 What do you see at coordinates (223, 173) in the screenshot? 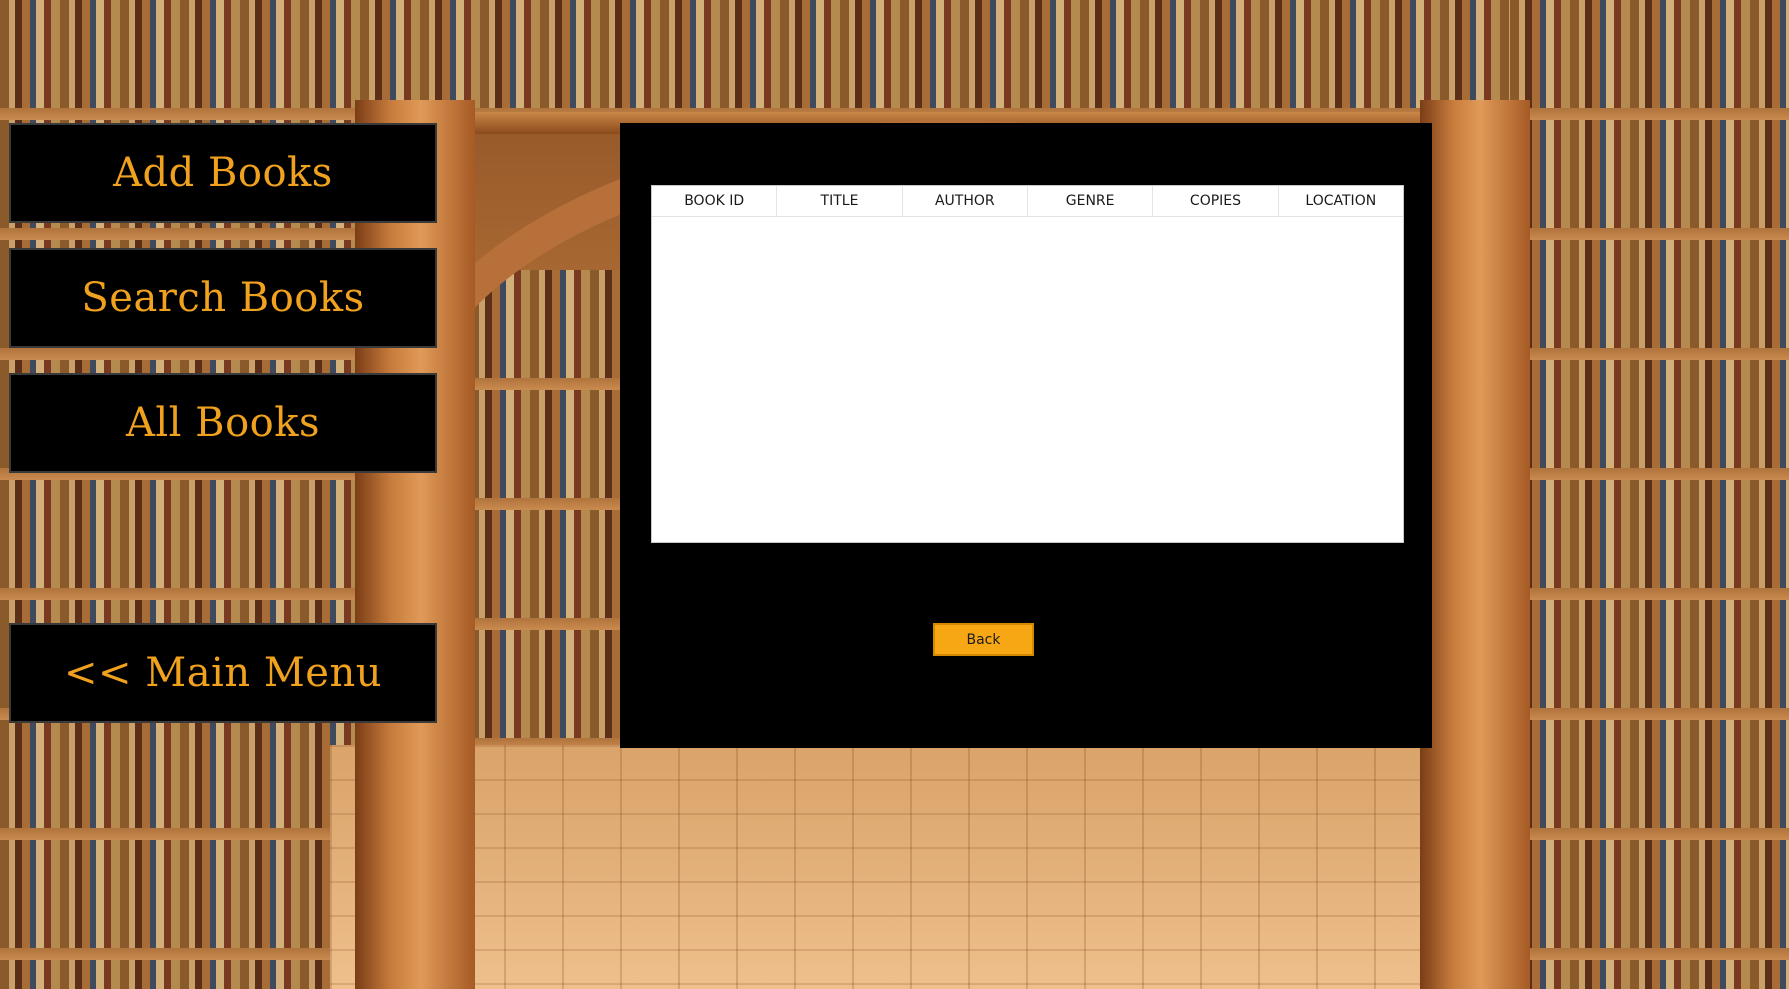
I see `add-books-button: Add Books` at bounding box center [223, 173].